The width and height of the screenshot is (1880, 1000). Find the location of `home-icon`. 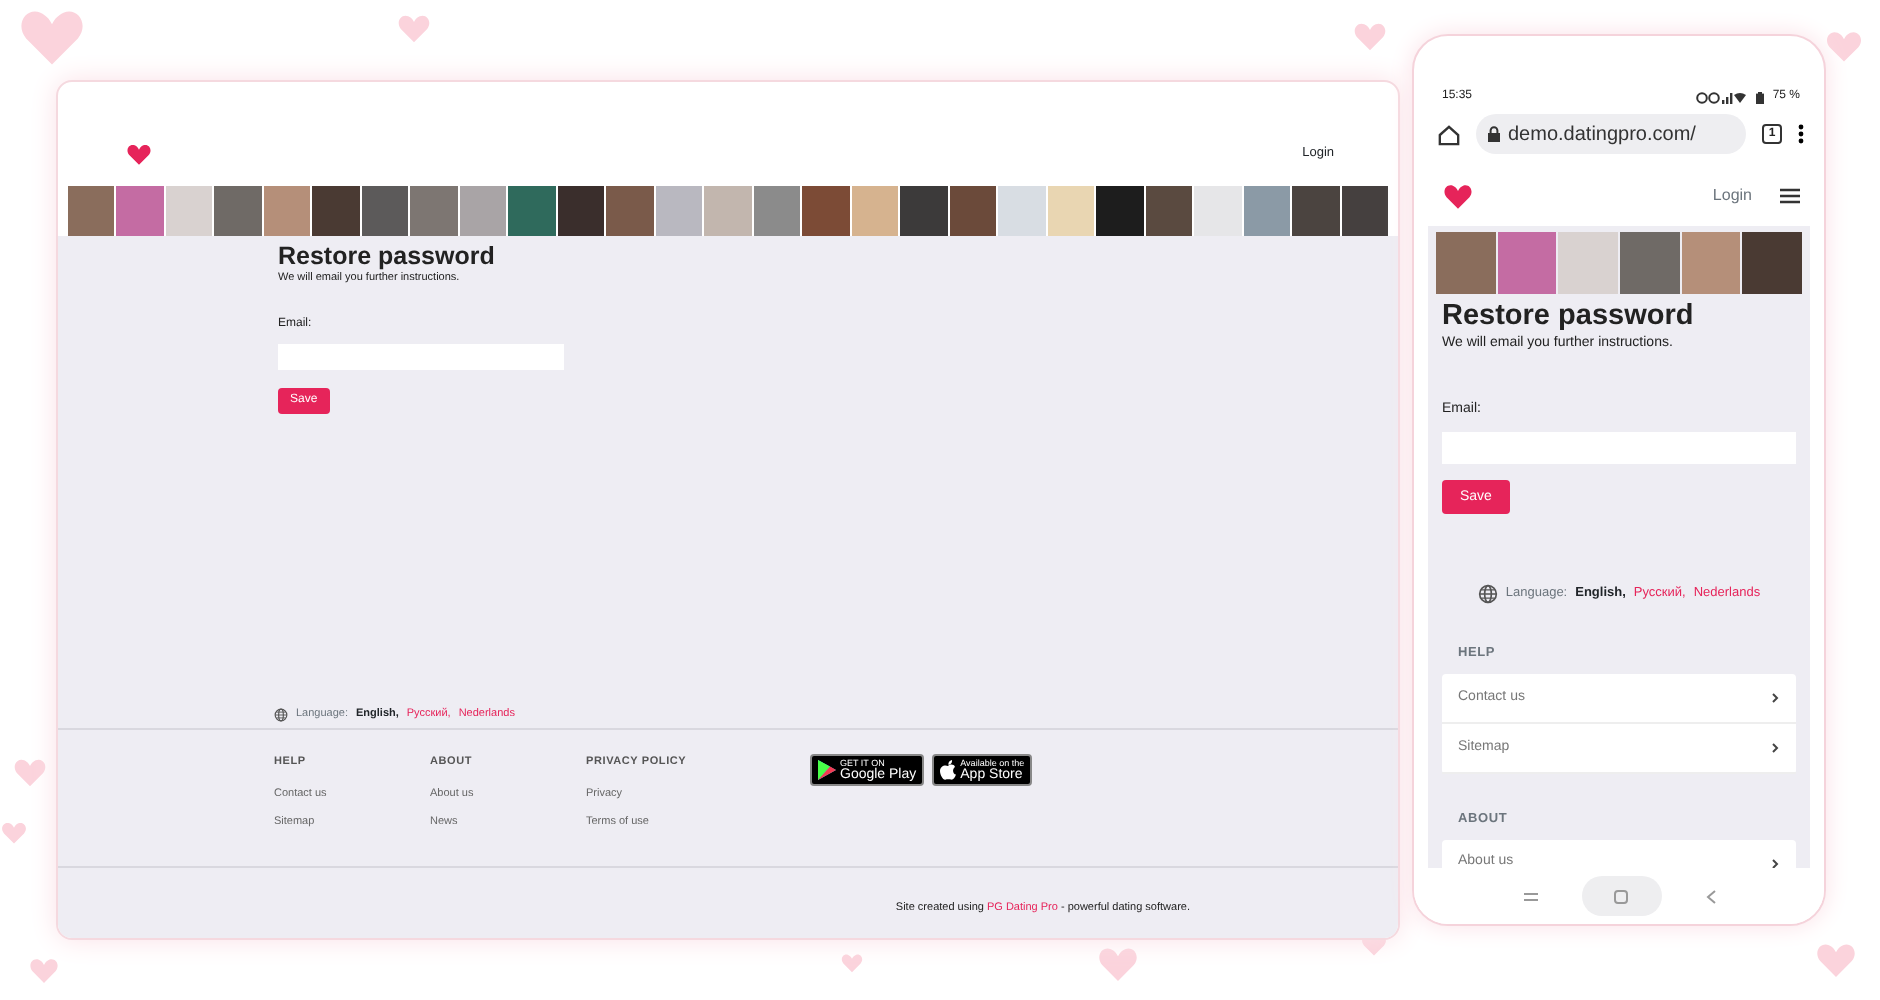

home-icon is located at coordinates (1449, 134).